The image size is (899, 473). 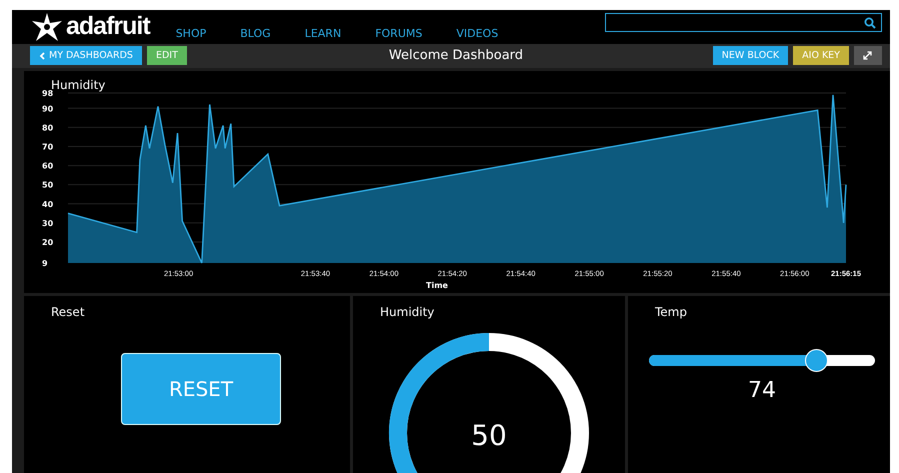 I want to click on y-tick-label: 40, so click(x=48, y=204).